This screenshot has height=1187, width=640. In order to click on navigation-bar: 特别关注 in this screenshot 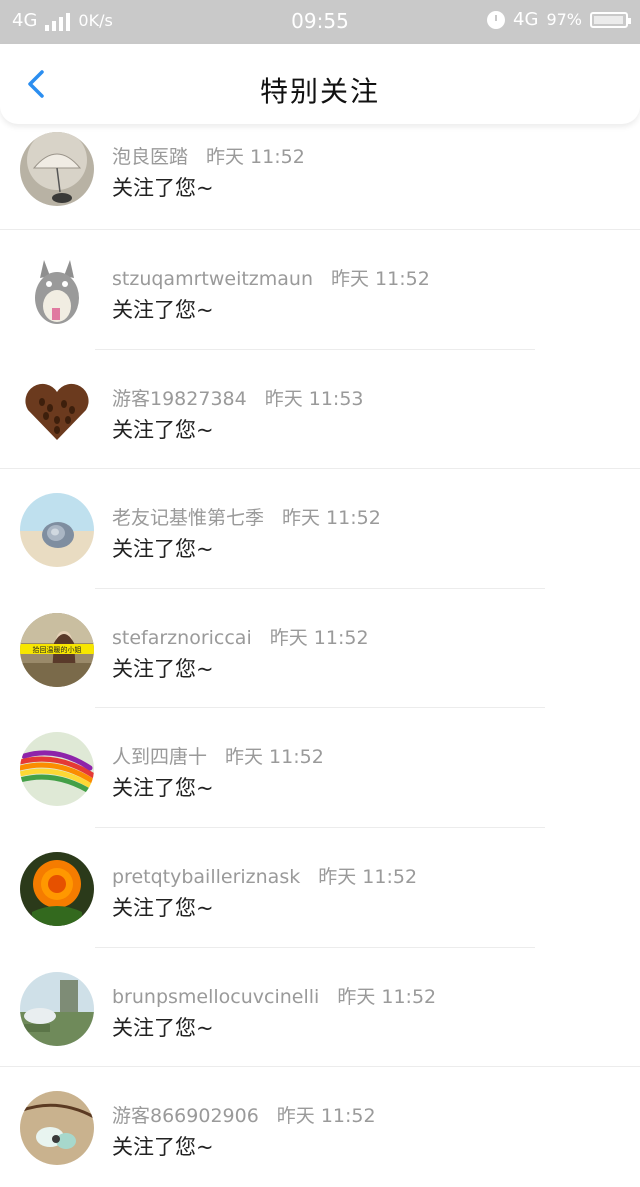, I will do `click(320, 84)`.